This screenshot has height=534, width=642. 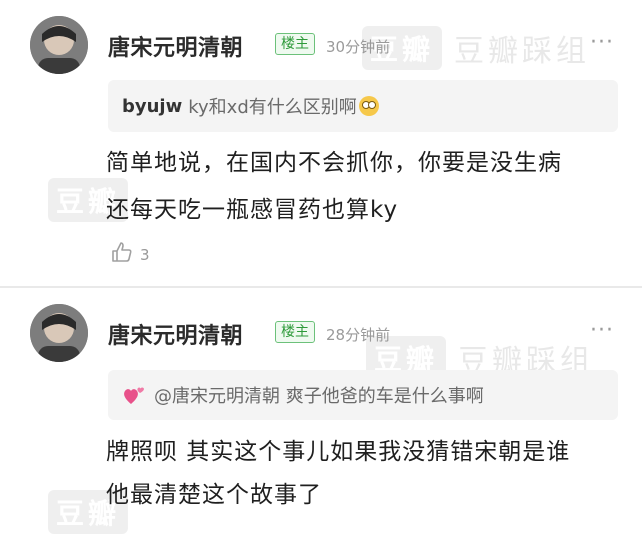 I want to click on like-button: 3, so click(x=130, y=252).